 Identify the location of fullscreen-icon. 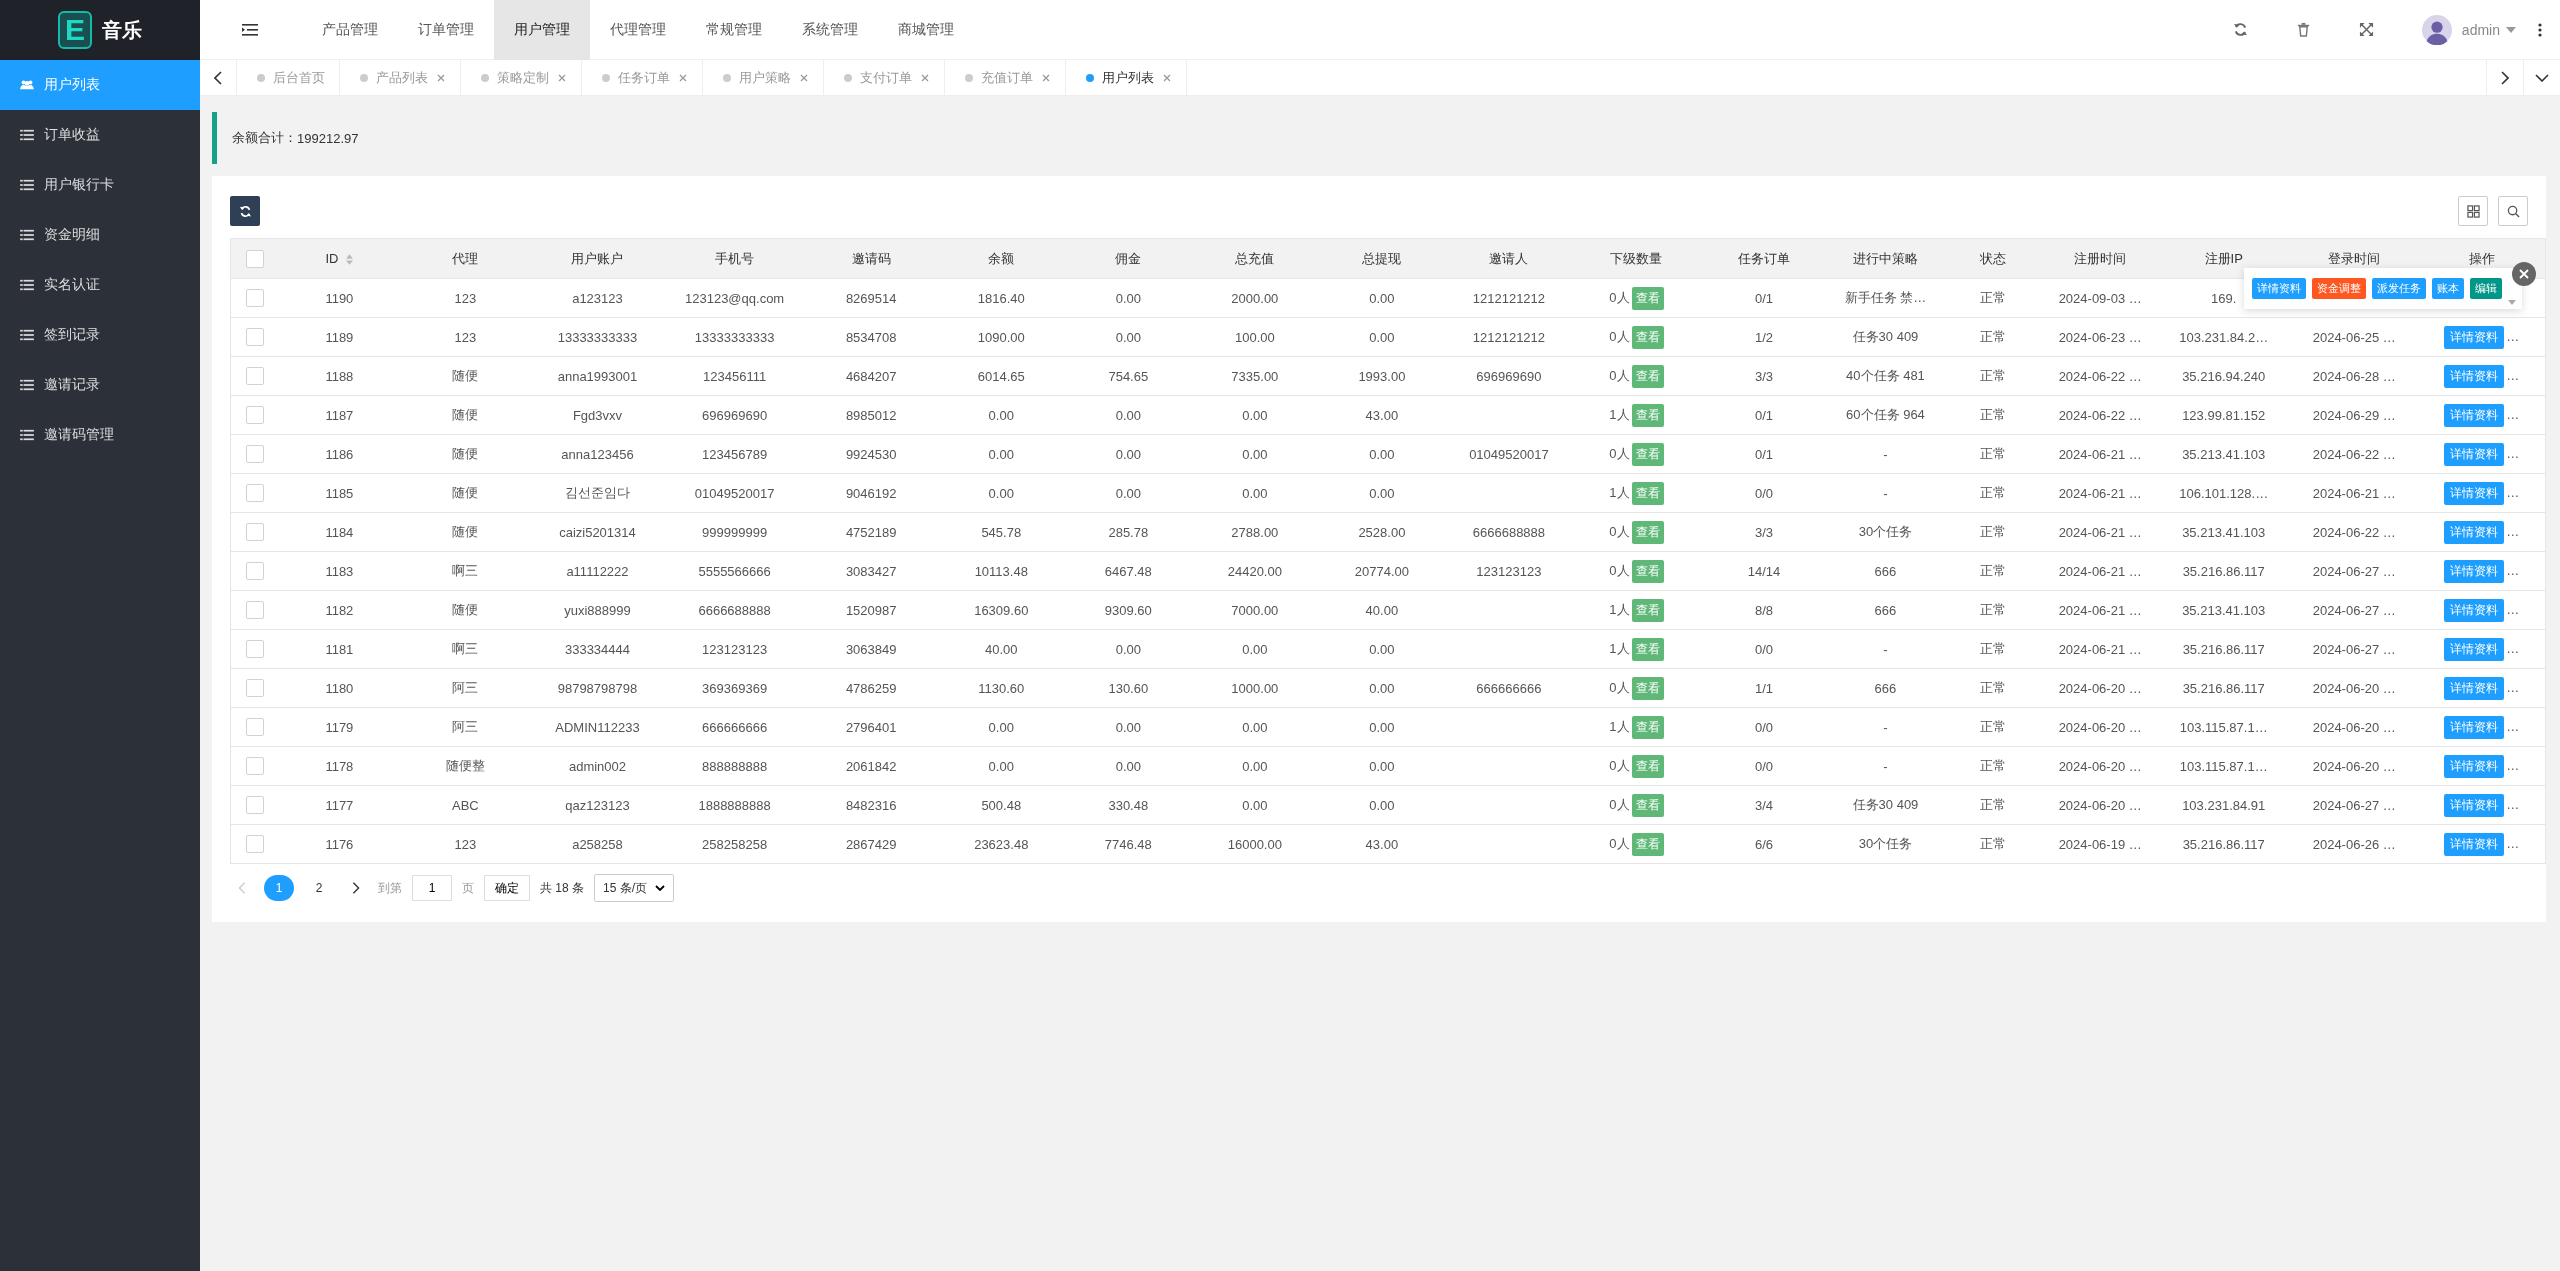
(2366, 29).